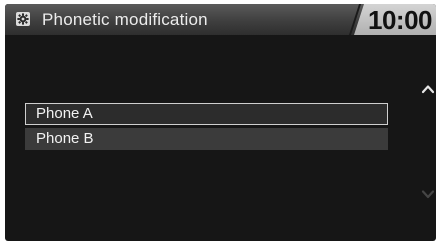 Image resolution: width=440 pixels, height=245 pixels. Describe the element at coordinates (428, 89) in the screenshot. I see `chevron-up-icon` at that location.